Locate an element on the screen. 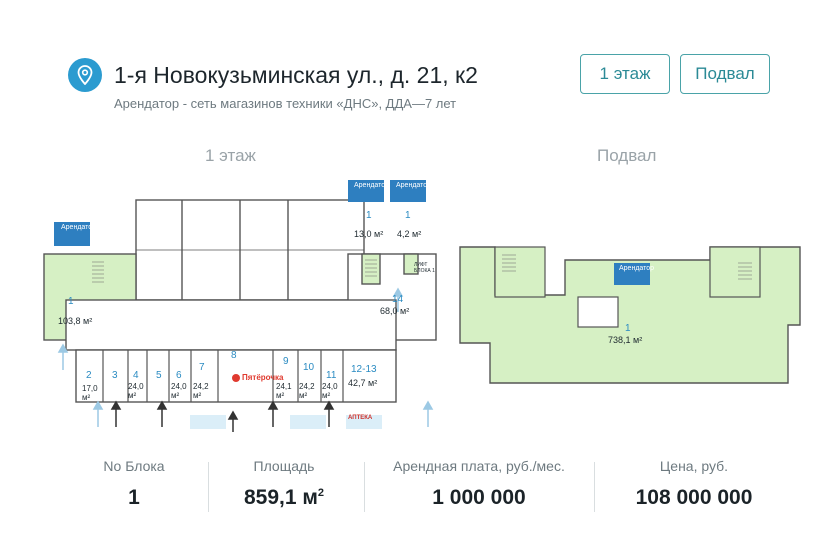 Image resolution: width=840 pixels, height=560 pixels. pyaterochka-label: Пятёрочка is located at coordinates (263, 377).